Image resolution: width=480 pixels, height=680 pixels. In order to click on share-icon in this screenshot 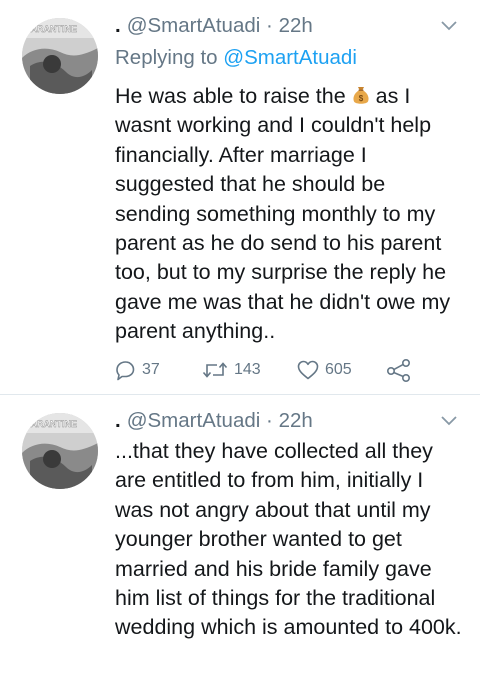, I will do `click(398, 370)`.